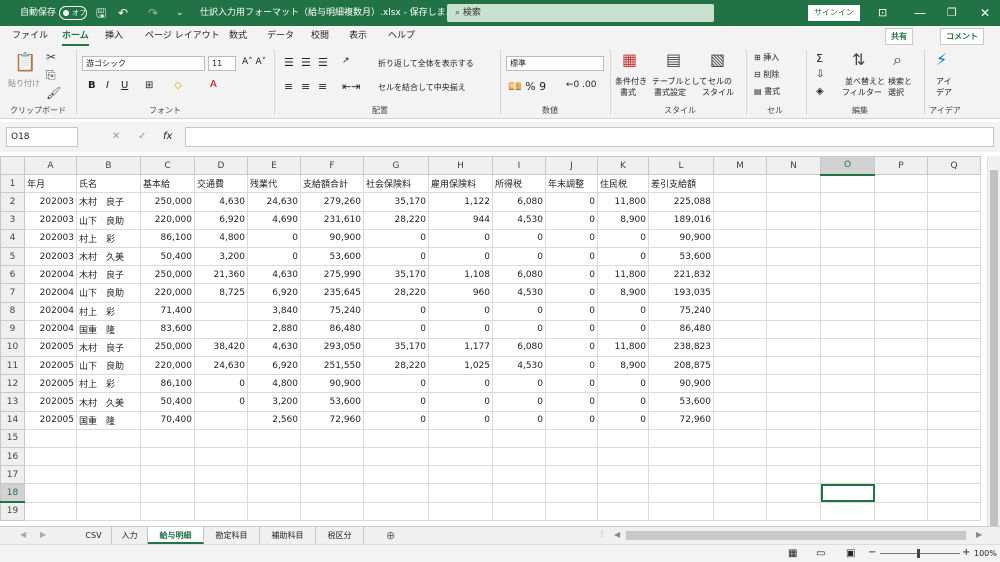  Describe the element at coordinates (519, 184) in the screenshot. I see `cell-i1: 所得税` at that location.